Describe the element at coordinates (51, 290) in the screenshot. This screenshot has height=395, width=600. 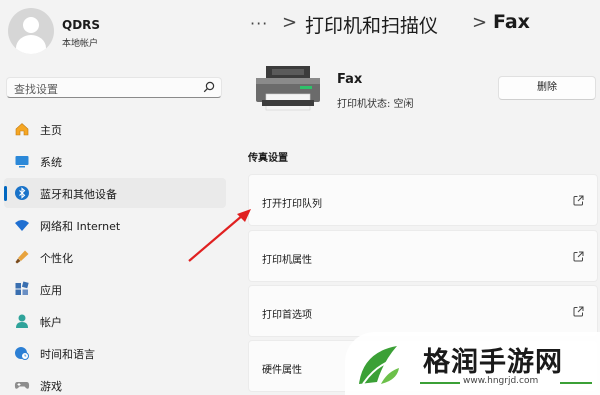
I see `sidebar-item-label: 应用` at that location.